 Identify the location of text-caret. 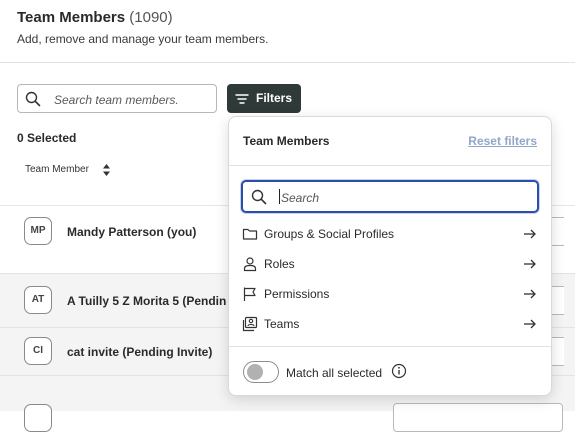
(279, 196).